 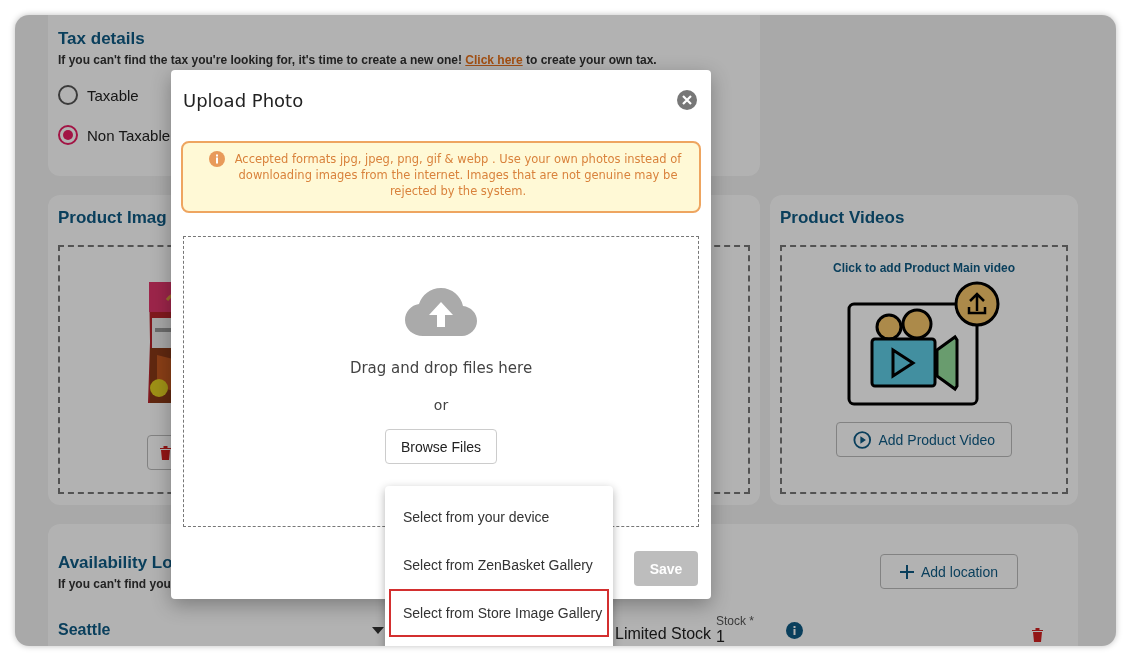 I want to click on section-title: Product Imag, so click(x=113, y=218).